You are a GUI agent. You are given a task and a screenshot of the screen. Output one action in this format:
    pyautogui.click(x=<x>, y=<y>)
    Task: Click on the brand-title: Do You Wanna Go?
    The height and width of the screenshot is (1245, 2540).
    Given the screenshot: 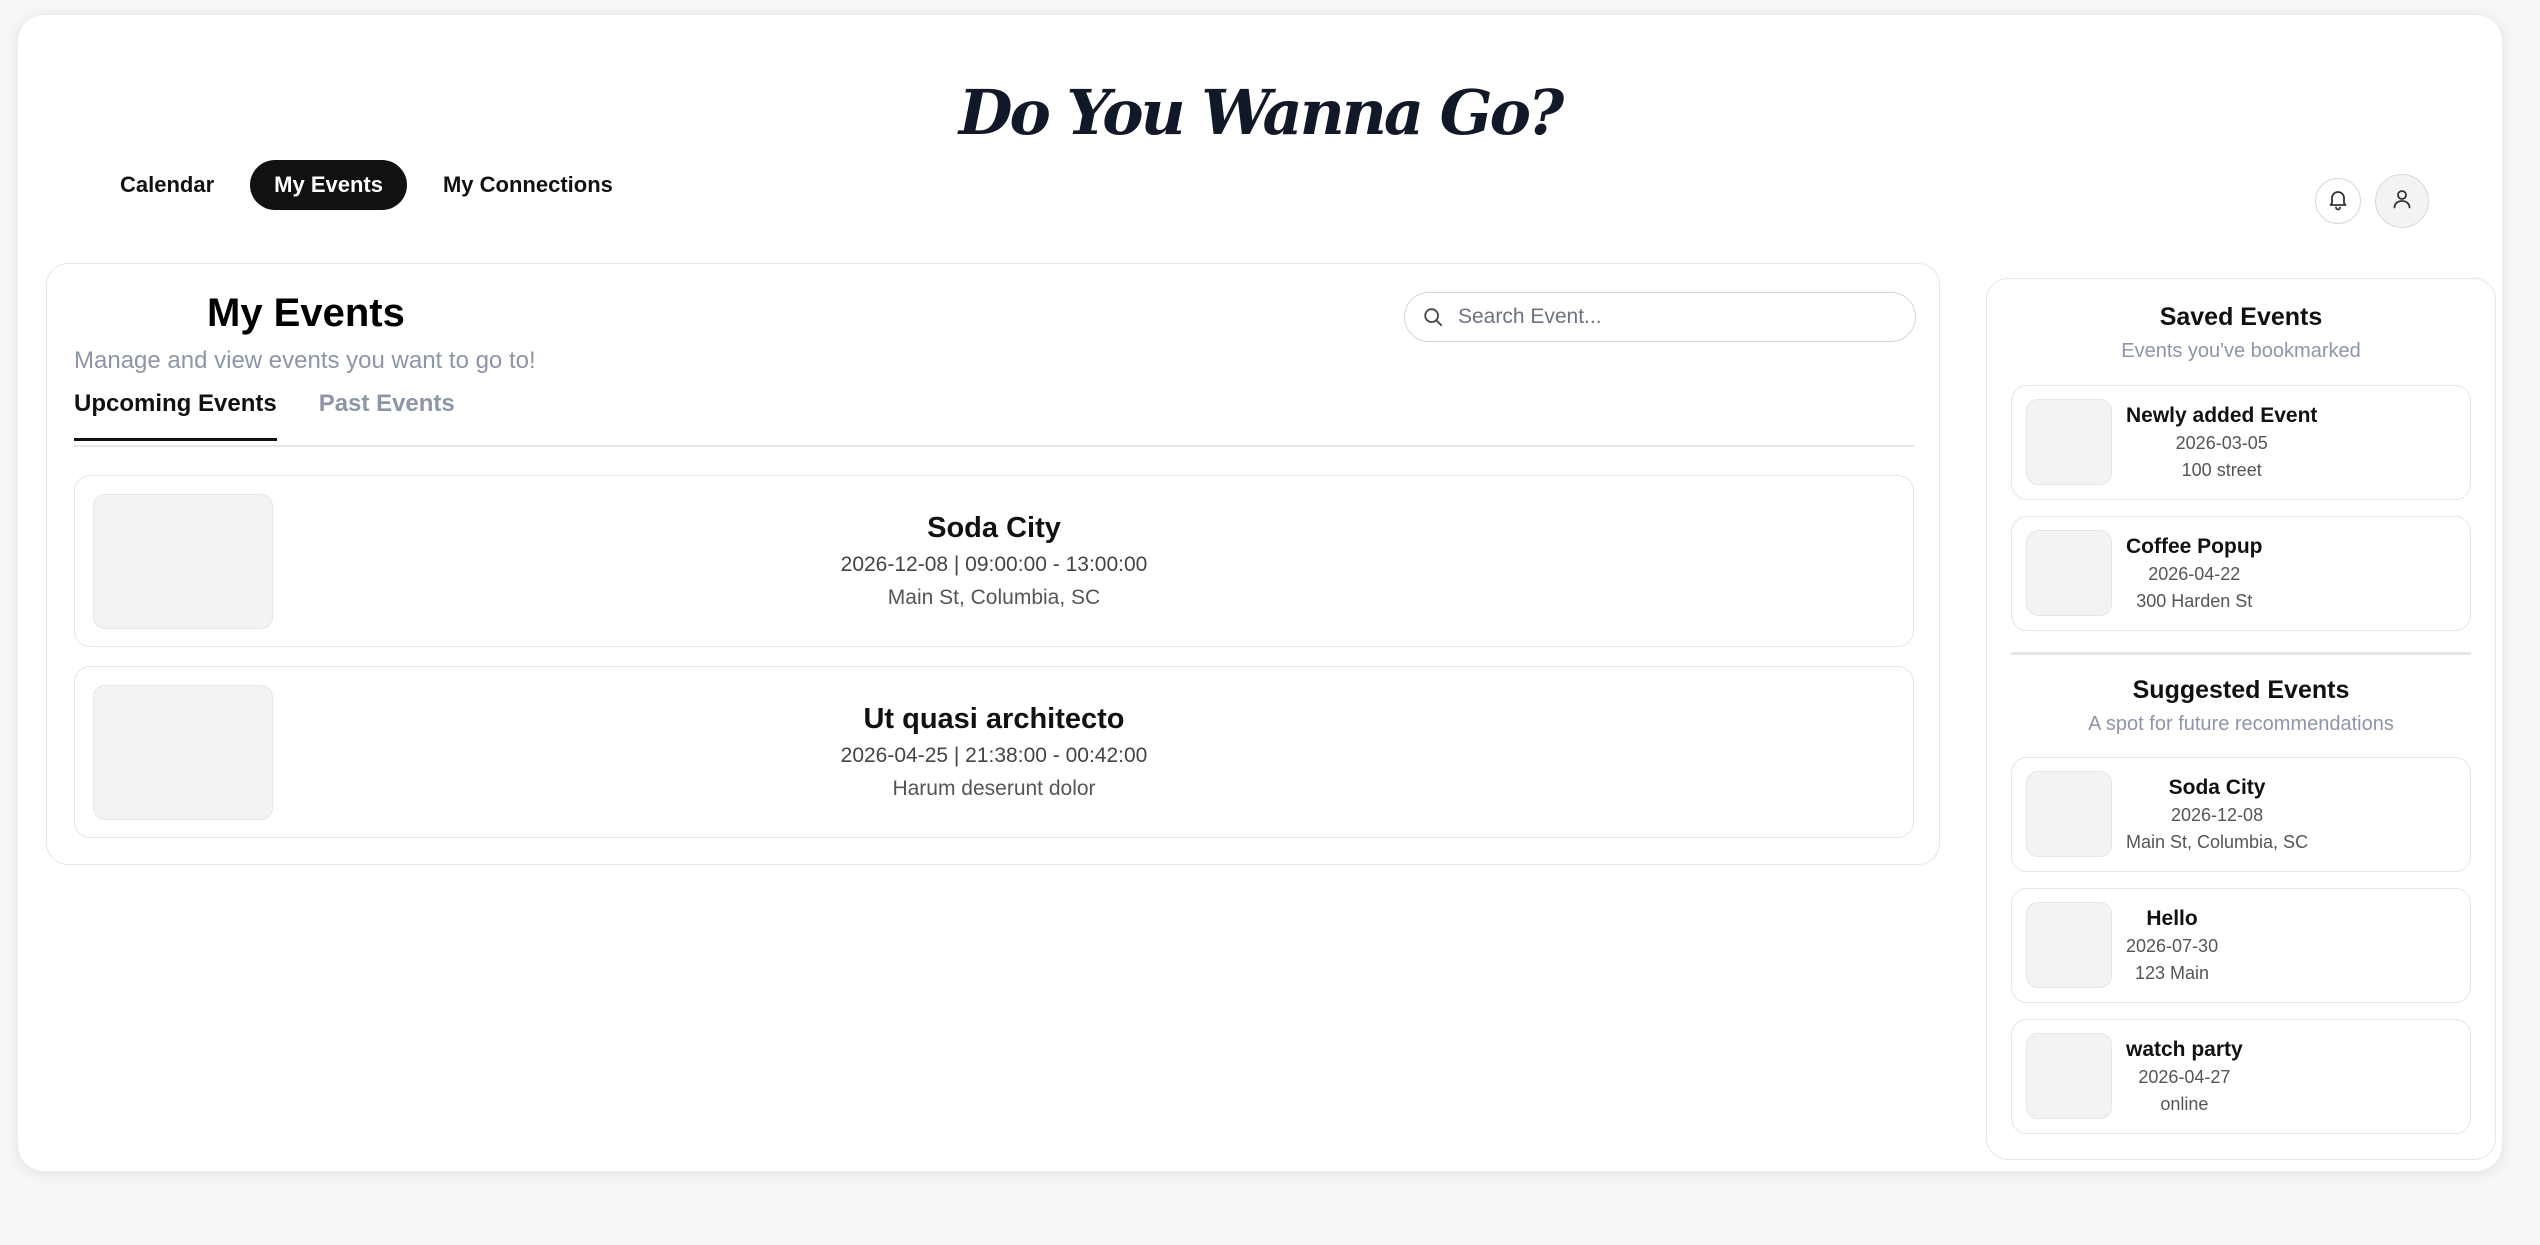 What is the action you would take?
    pyautogui.click(x=1261, y=112)
    